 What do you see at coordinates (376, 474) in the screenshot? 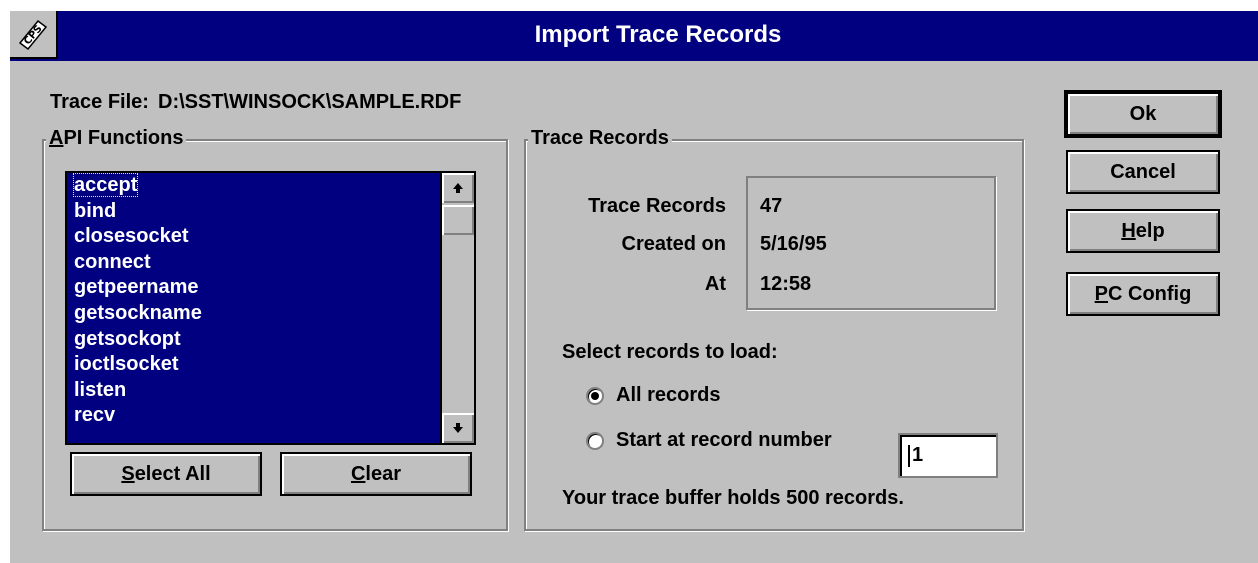
I see `clear-button: Clear` at bounding box center [376, 474].